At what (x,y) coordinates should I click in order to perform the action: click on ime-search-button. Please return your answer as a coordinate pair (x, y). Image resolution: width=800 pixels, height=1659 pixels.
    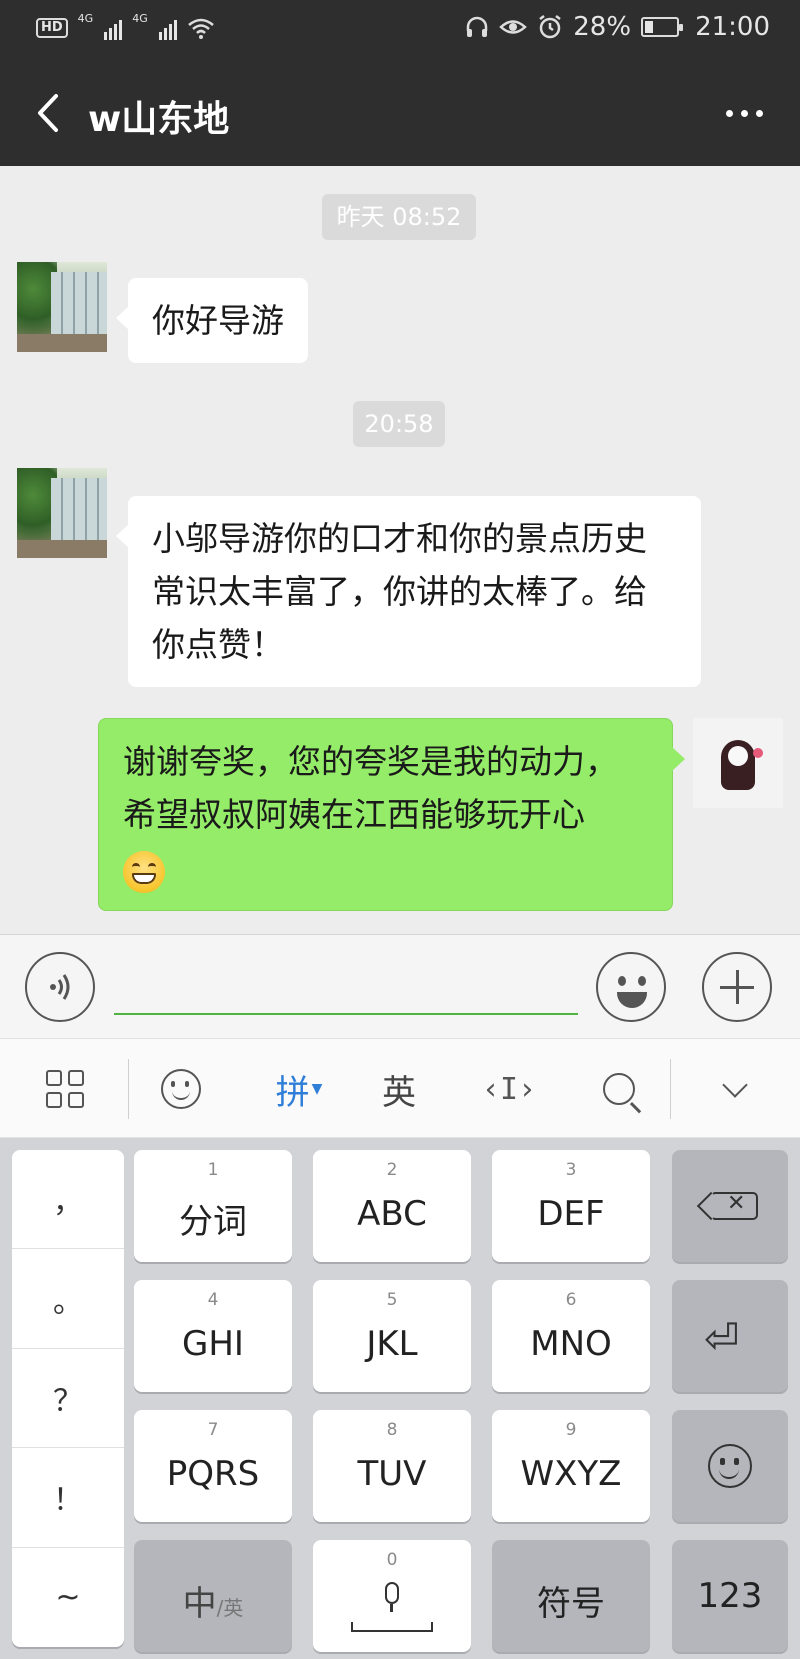
    Looking at the image, I should click on (619, 1089).